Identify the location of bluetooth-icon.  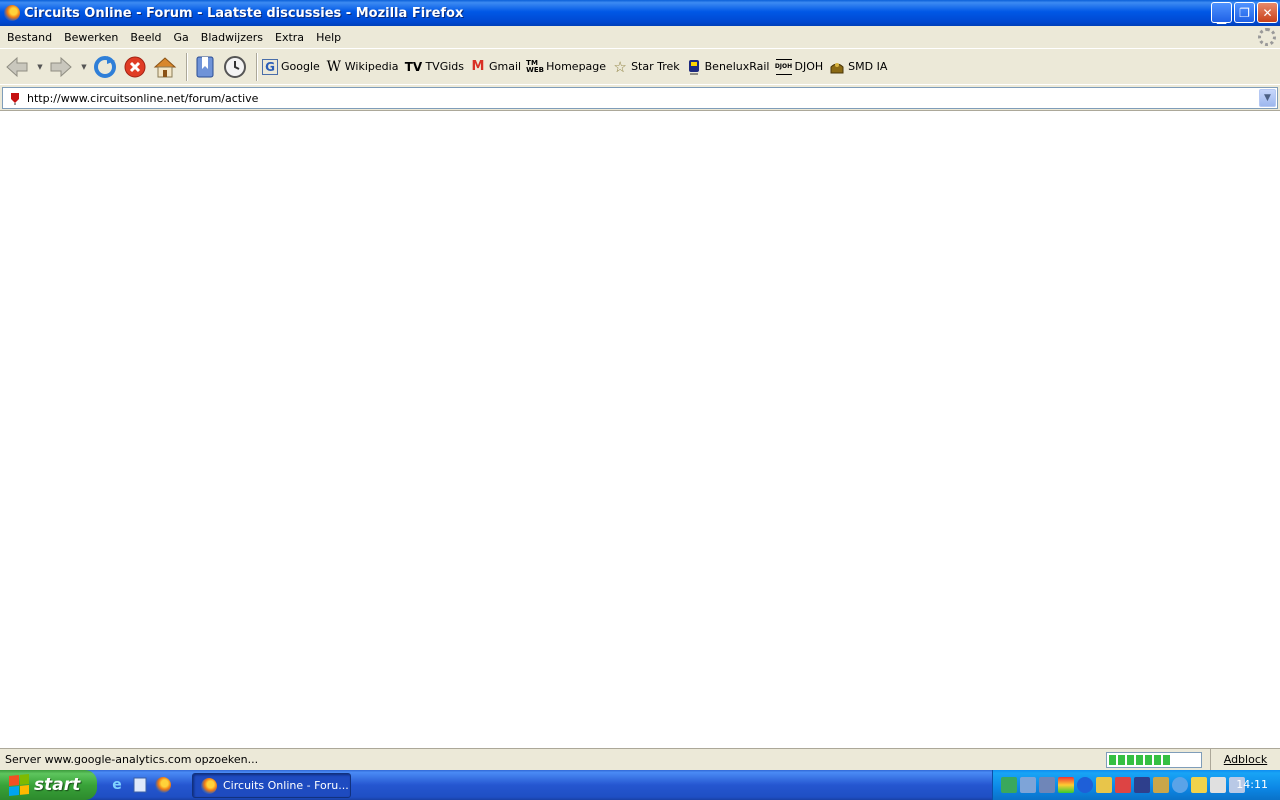
(1085, 785).